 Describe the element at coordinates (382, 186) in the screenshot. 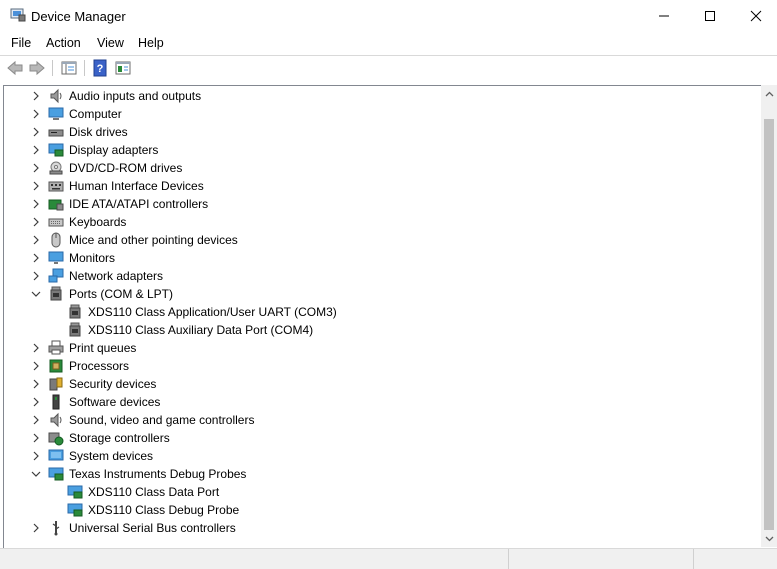

I see `tree-category: Human Interface Devices` at that location.